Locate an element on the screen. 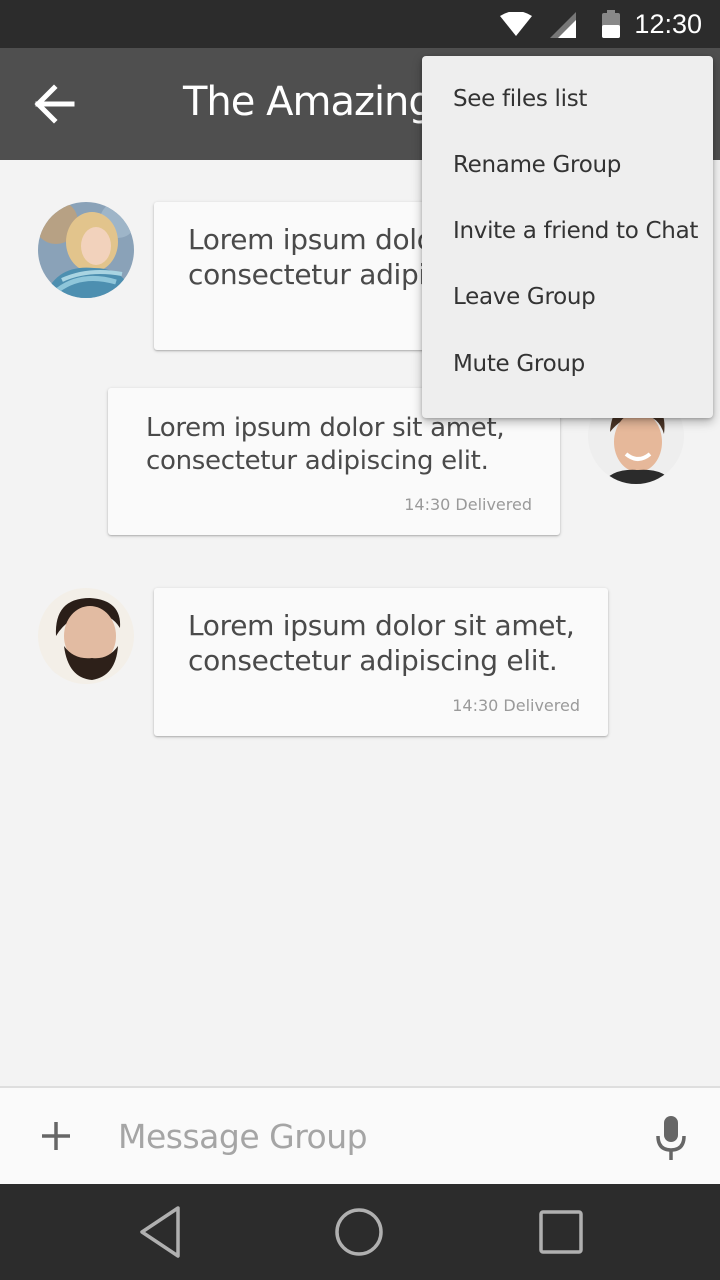 The image size is (720, 1280). message-line: consectetur adipis is located at coordinates (314, 274).